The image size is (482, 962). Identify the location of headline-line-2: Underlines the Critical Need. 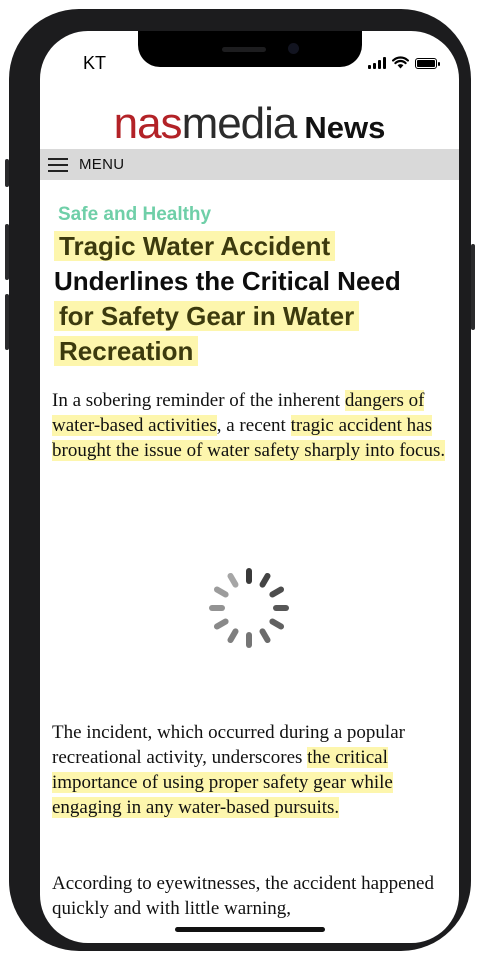
(227, 281).